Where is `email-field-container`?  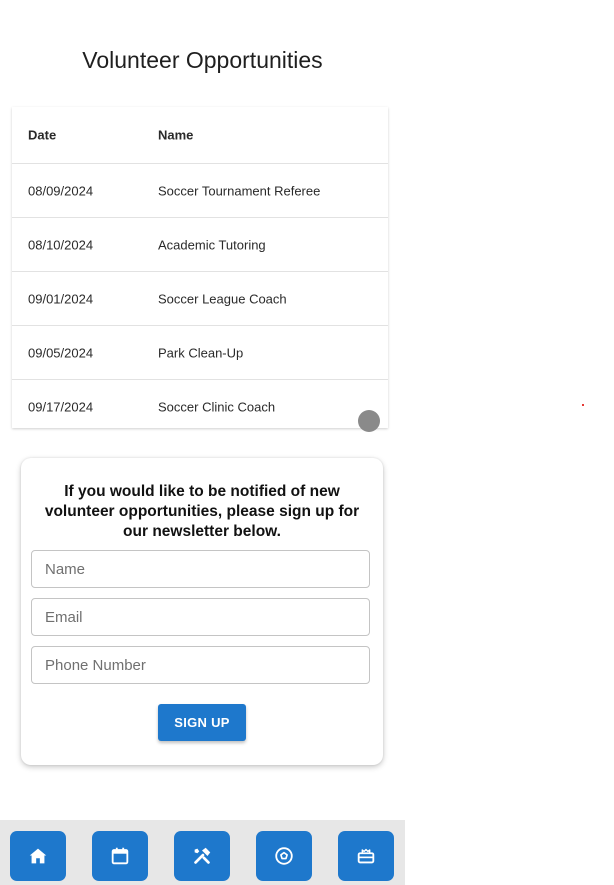 email-field-container is located at coordinates (200, 617).